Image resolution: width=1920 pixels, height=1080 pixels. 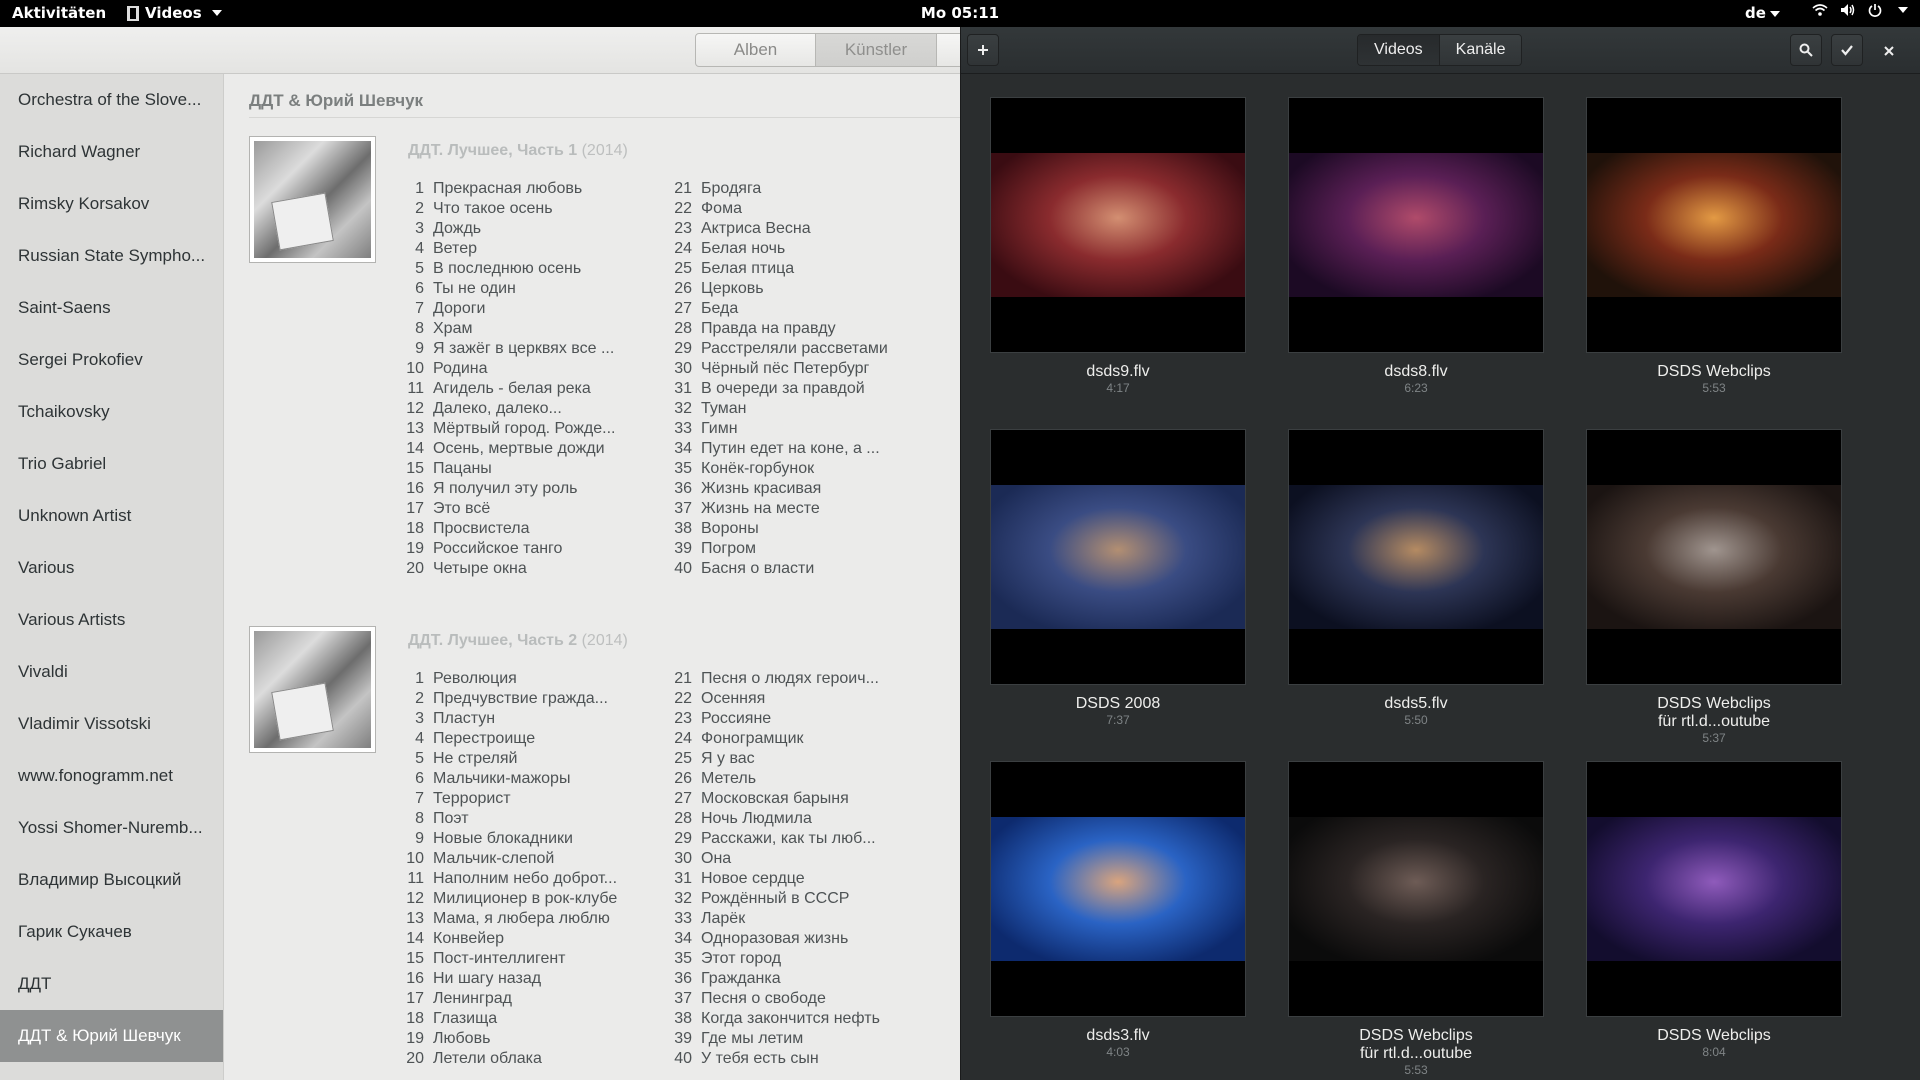 I want to click on track-row: 5 В последнюю осень, so click(x=525, y=270).